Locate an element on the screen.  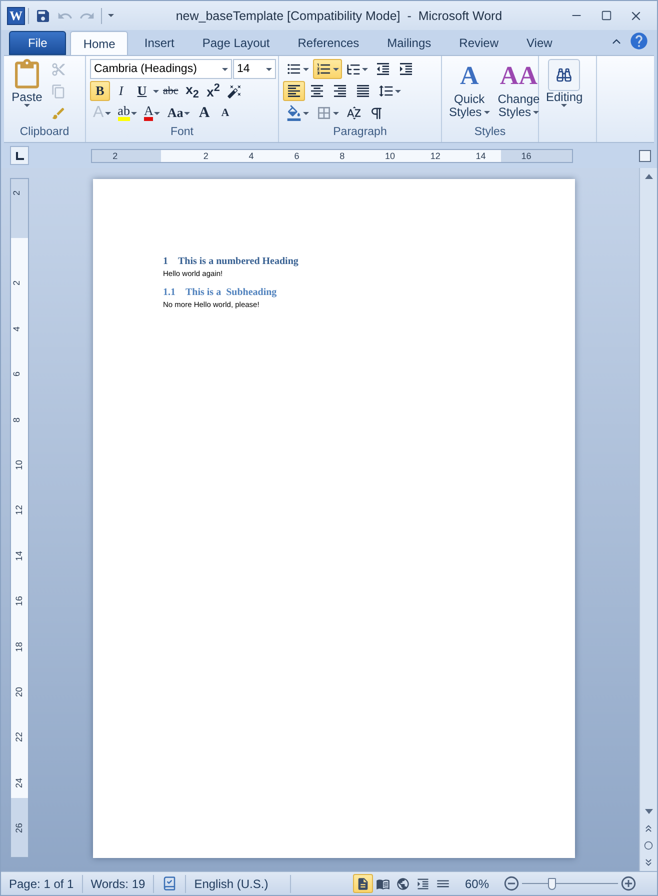
vertical-ruler: 2 2 4 6 8 10 12 14 16 18 20 22 24 26 is located at coordinates (19, 518).